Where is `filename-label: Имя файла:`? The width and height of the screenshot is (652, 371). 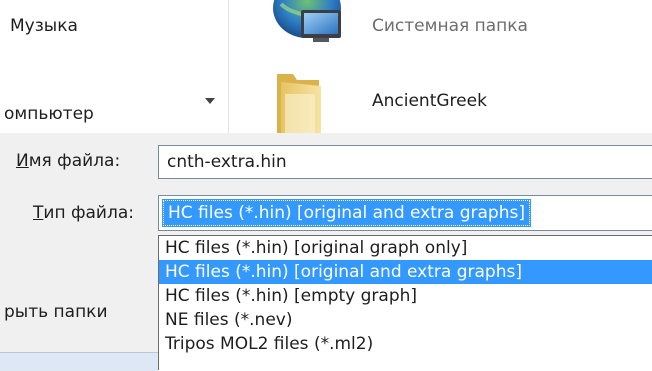 filename-label: Имя файла: is located at coordinates (68, 161).